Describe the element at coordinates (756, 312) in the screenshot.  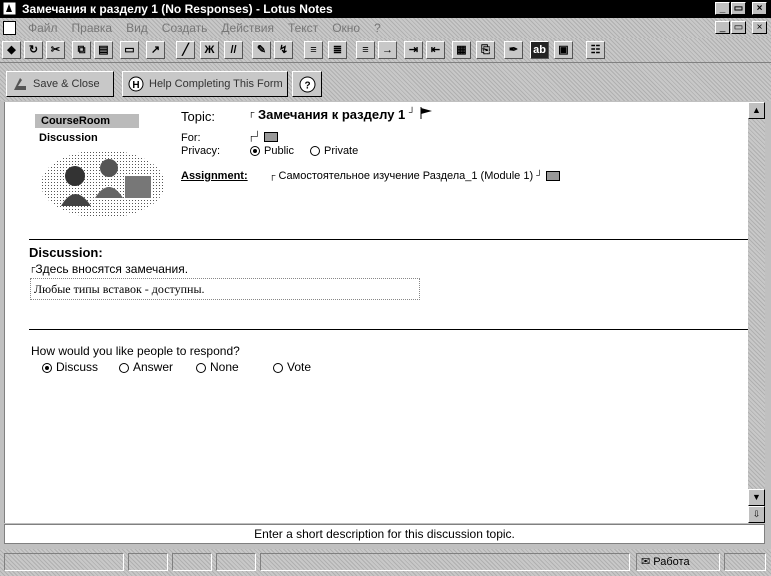
I see `vertical-scrollbar: ▲ ▼ ⇩` at that location.